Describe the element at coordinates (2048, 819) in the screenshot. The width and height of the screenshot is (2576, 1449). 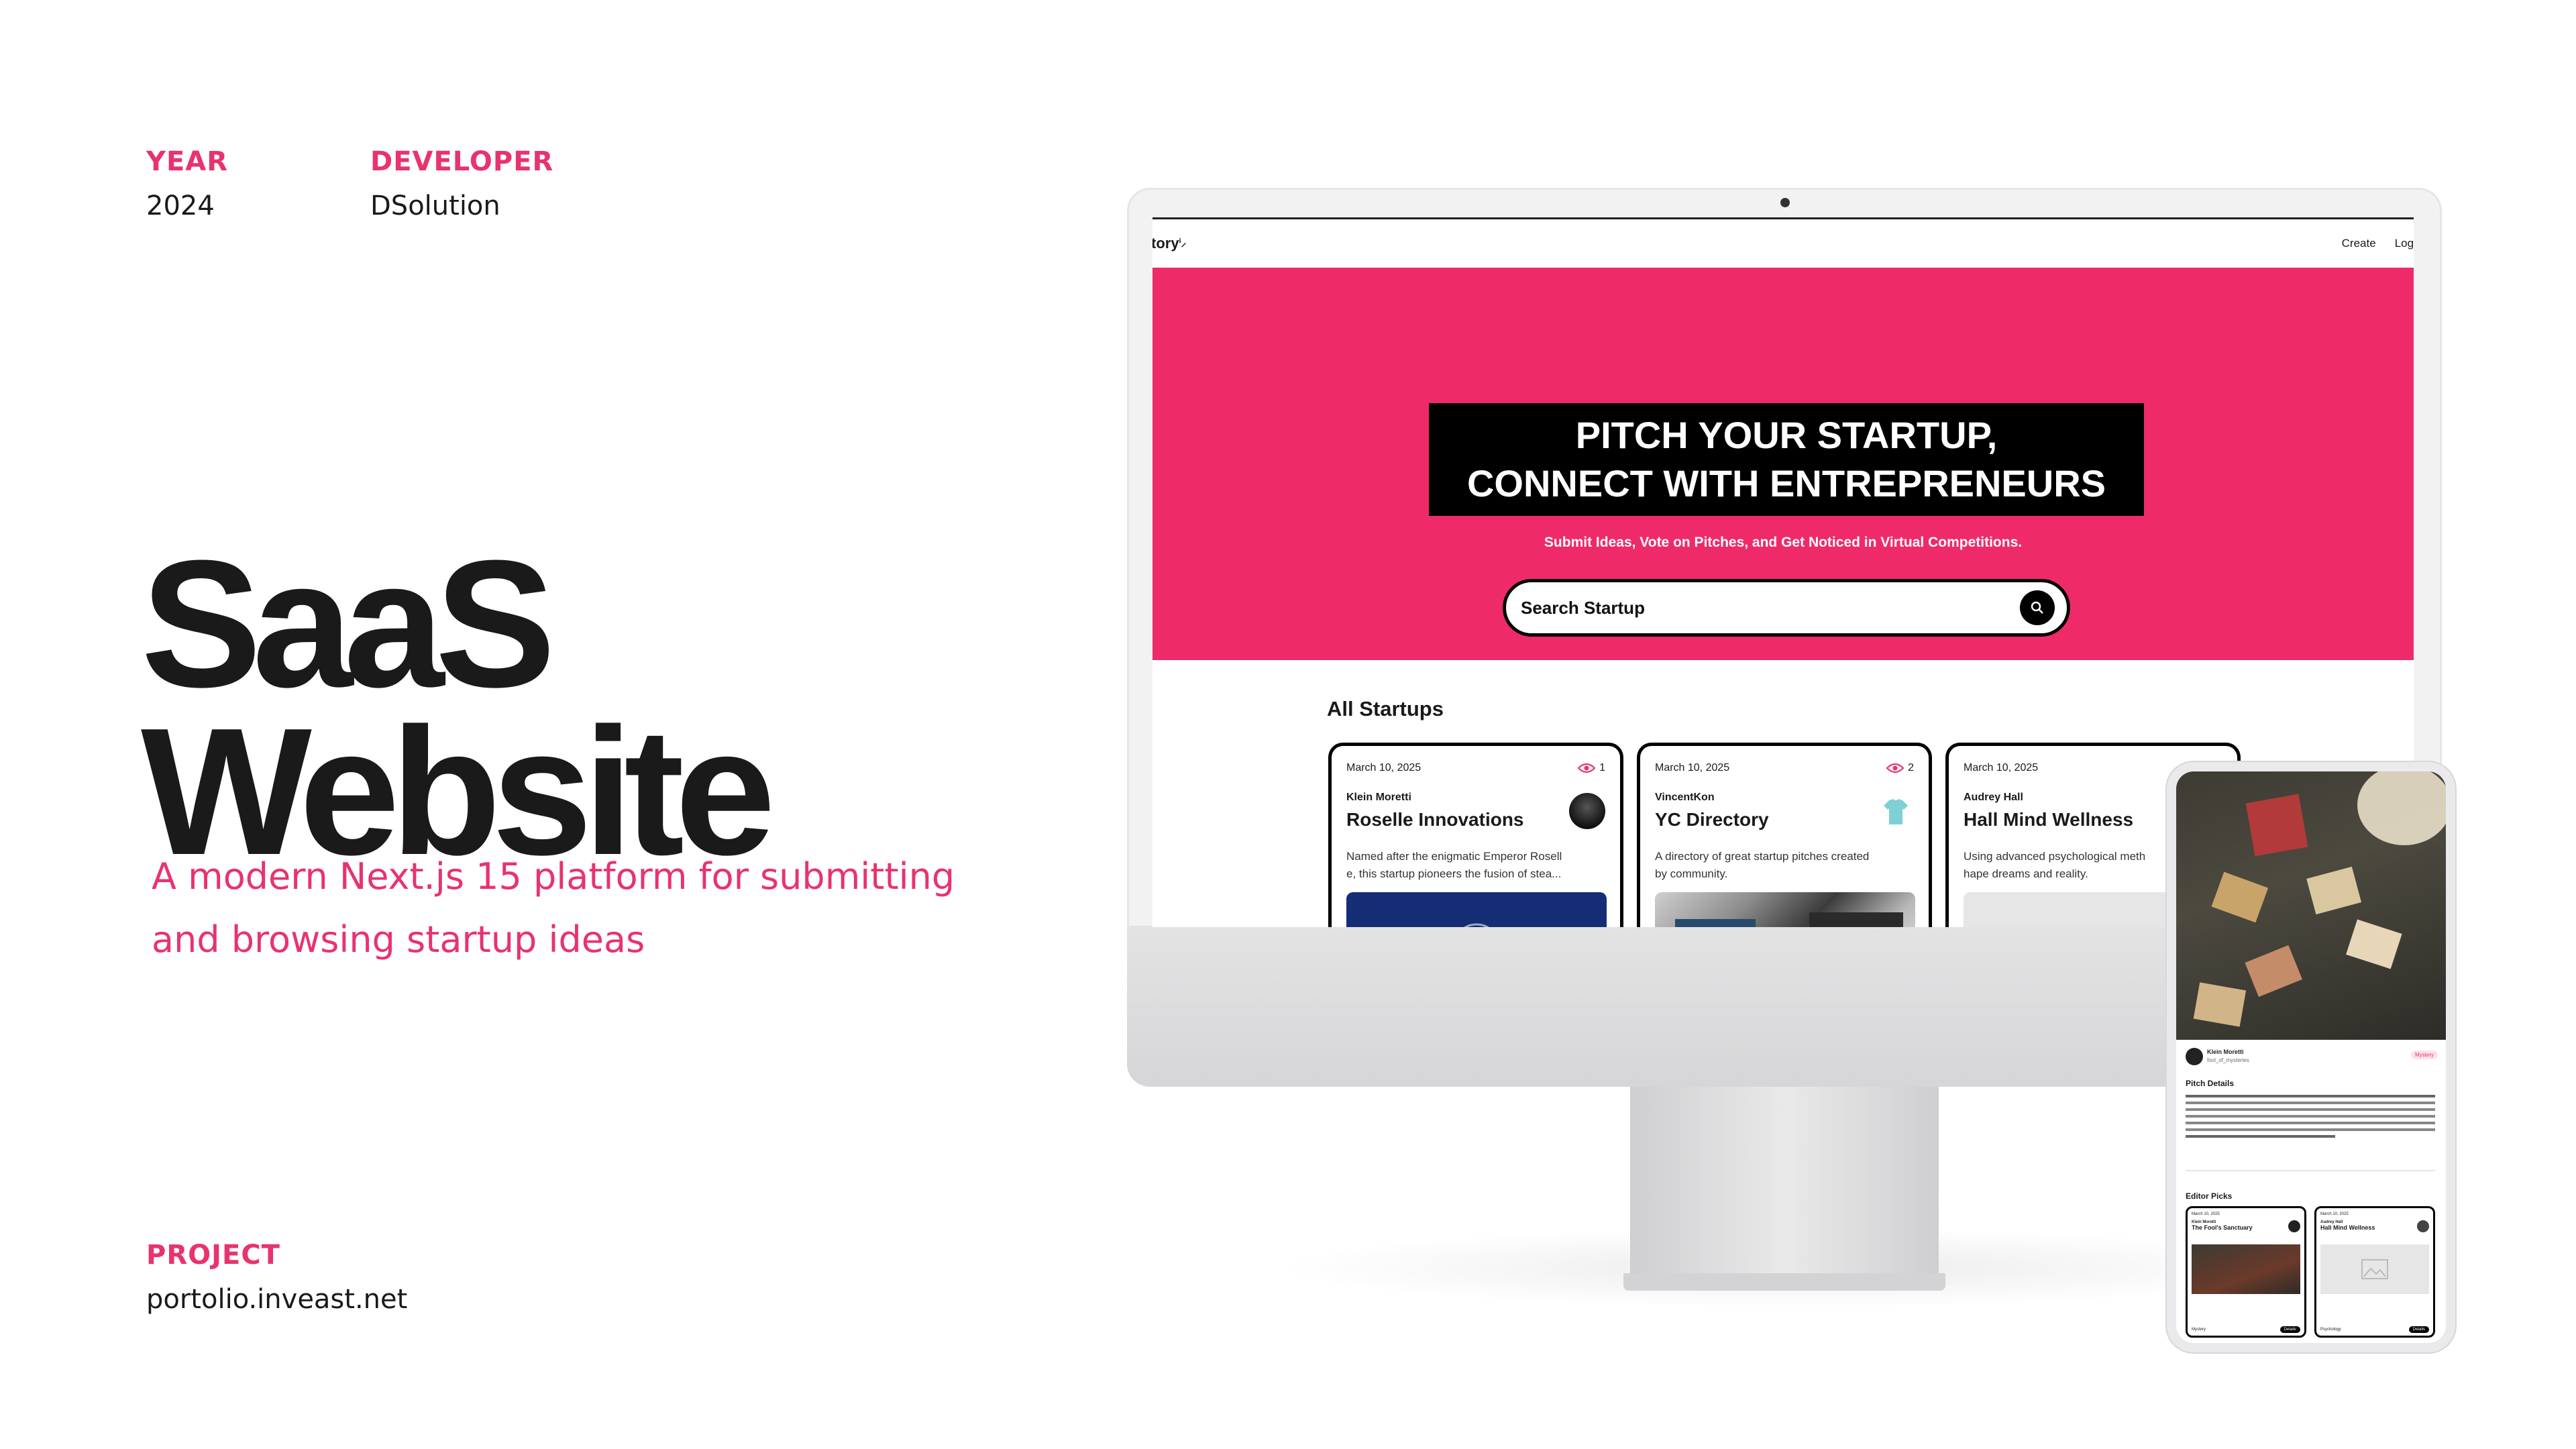
I see `card-title: Hall Mind Wellness` at that location.